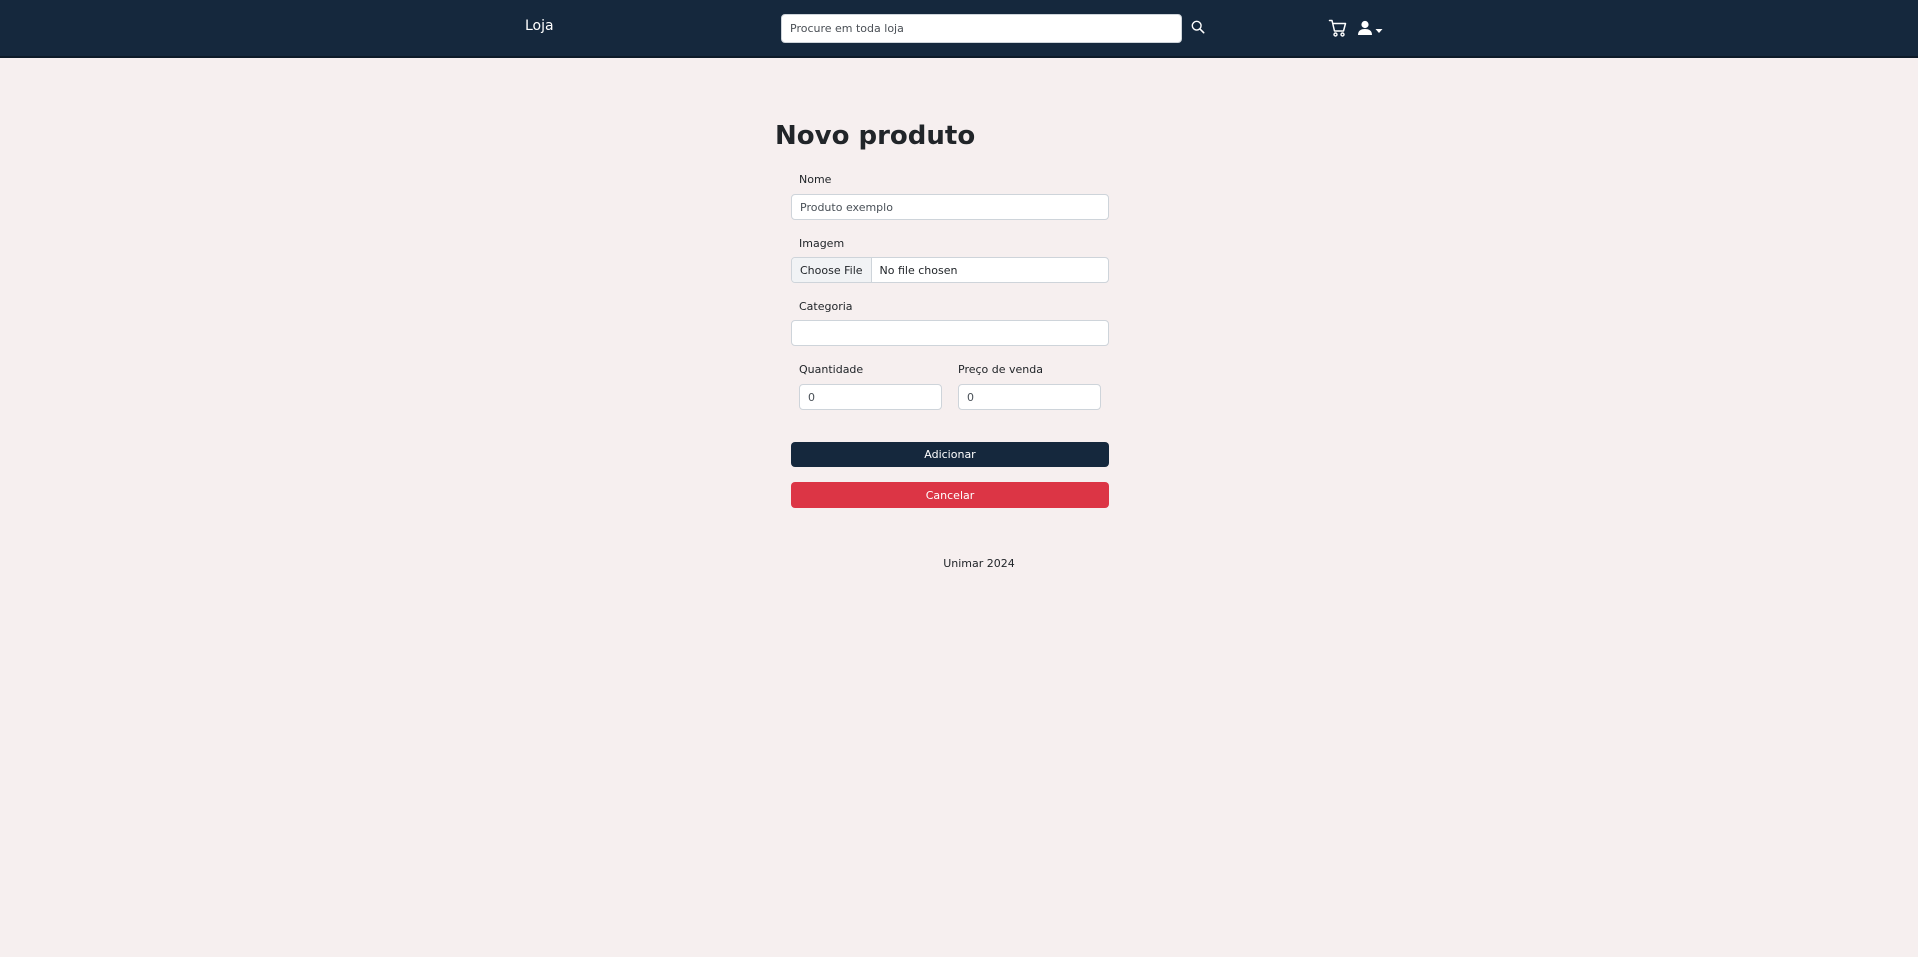 The width and height of the screenshot is (1918, 957). What do you see at coordinates (979, 563) in the screenshot?
I see `footer-text: Unimar 2024` at bounding box center [979, 563].